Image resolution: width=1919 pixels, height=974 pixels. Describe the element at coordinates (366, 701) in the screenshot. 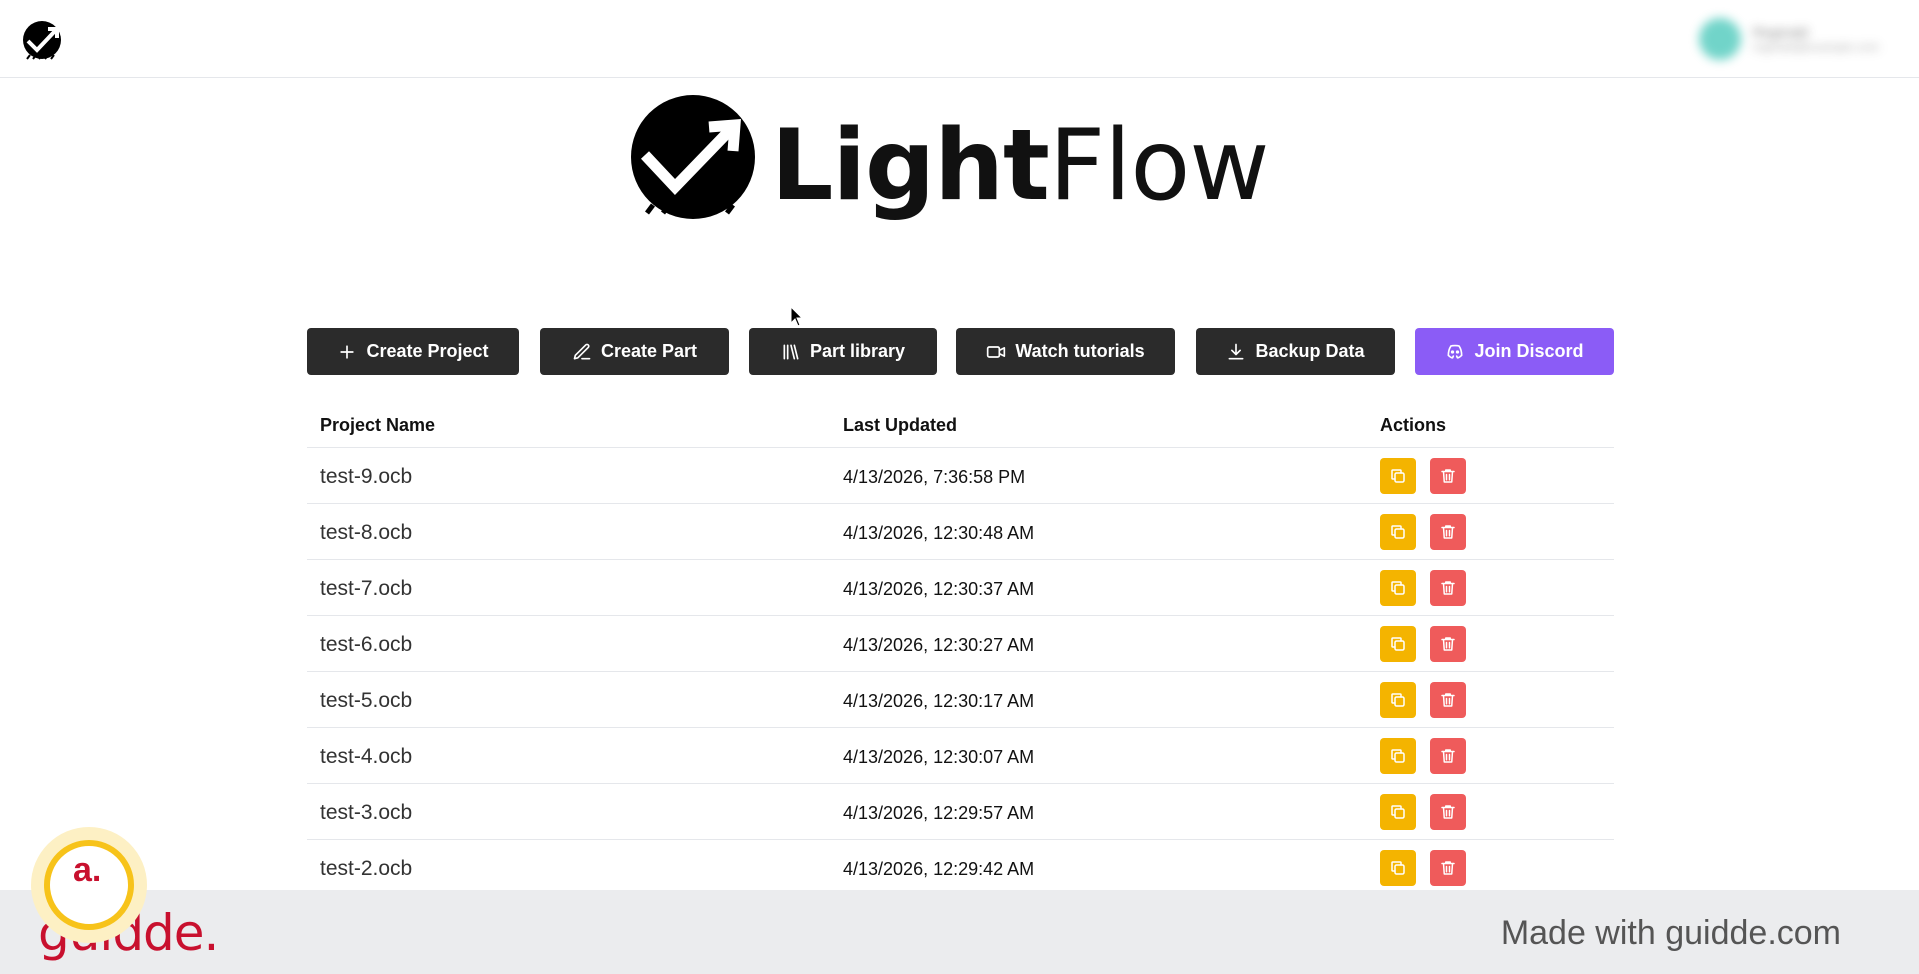

I see `project-name: test-5.ocb` at that location.